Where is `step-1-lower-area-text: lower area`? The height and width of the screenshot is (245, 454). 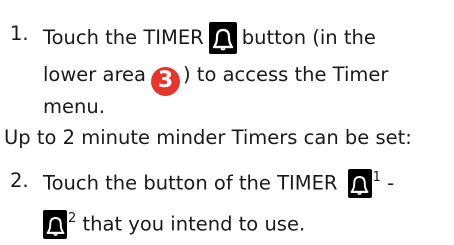
step-1-lower-area-text: lower area is located at coordinates (94, 74).